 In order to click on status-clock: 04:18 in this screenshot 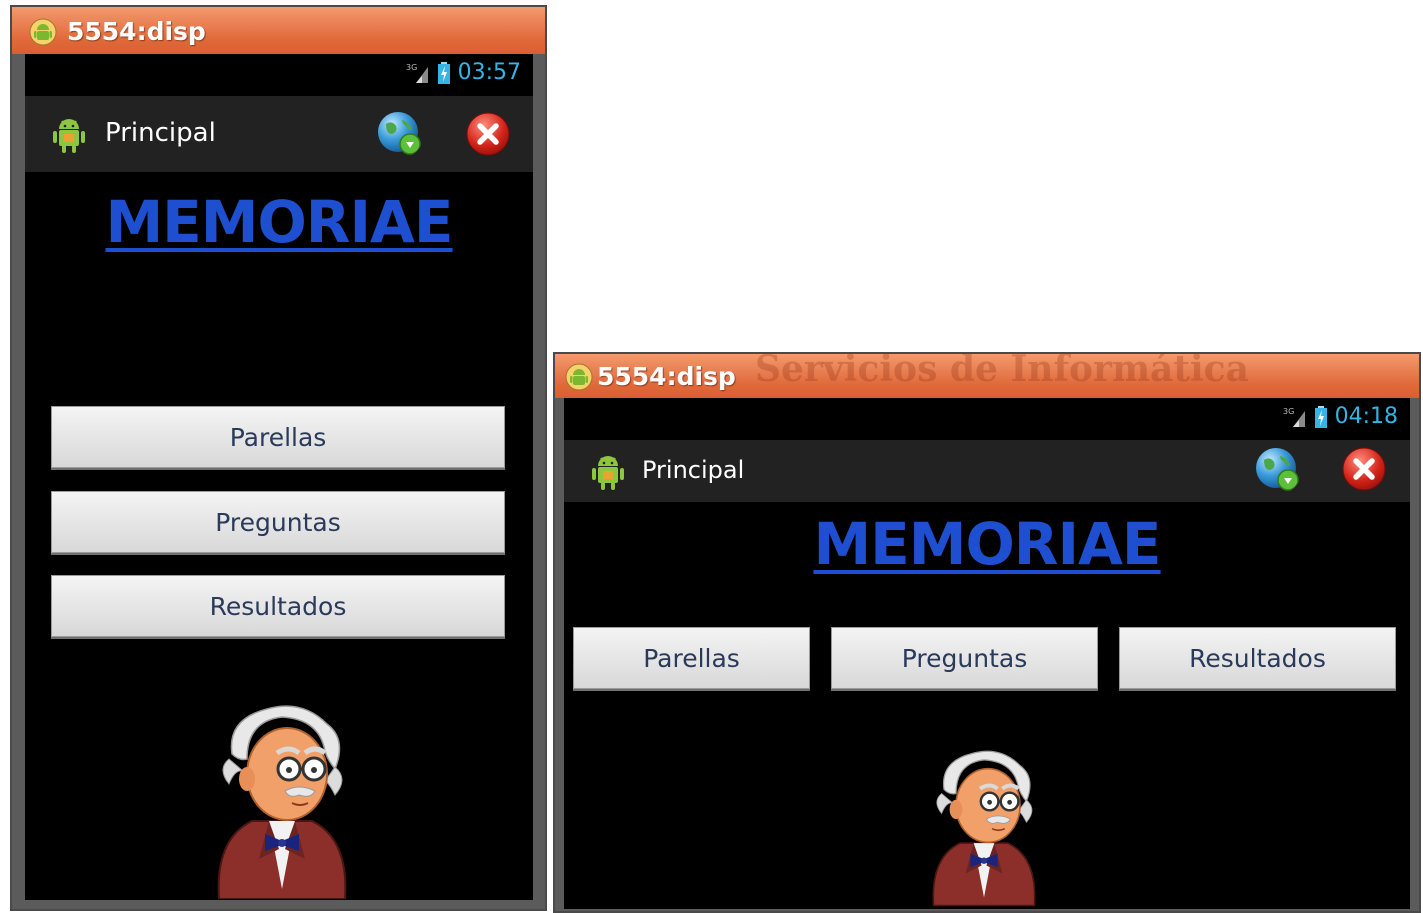, I will do `click(1366, 416)`.